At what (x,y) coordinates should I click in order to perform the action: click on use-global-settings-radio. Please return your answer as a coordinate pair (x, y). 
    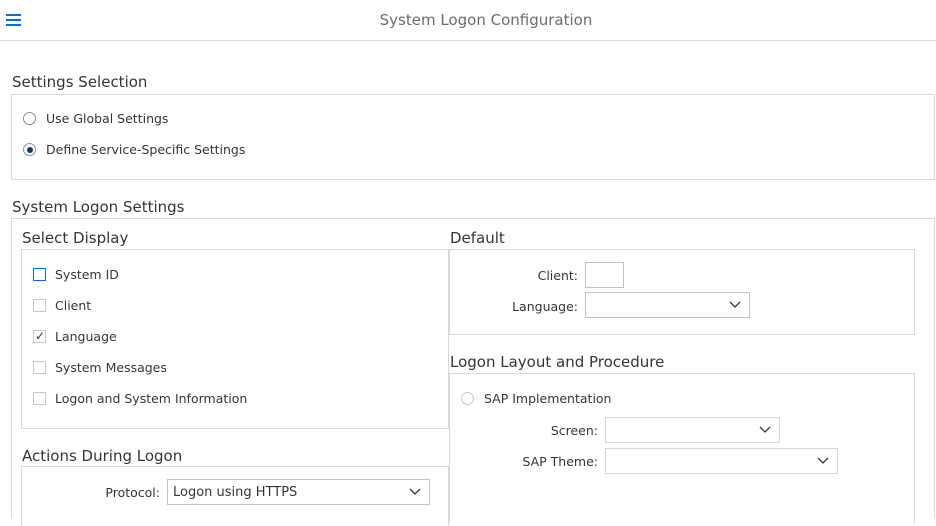
    Looking at the image, I should click on (29, 118).